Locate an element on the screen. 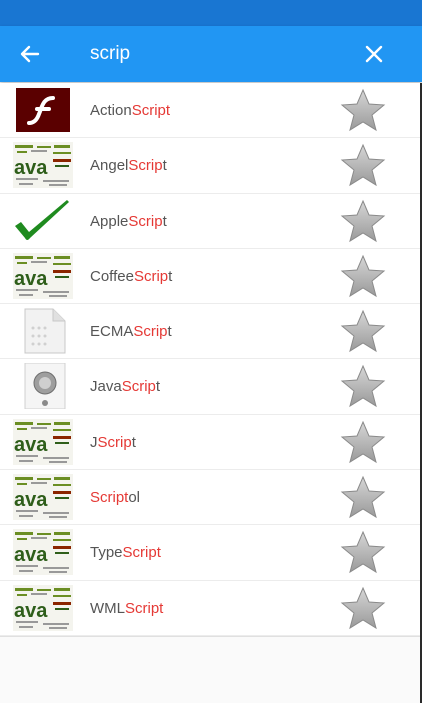 The image size is (422, 703). back-button is located at coordinates (30, 54).